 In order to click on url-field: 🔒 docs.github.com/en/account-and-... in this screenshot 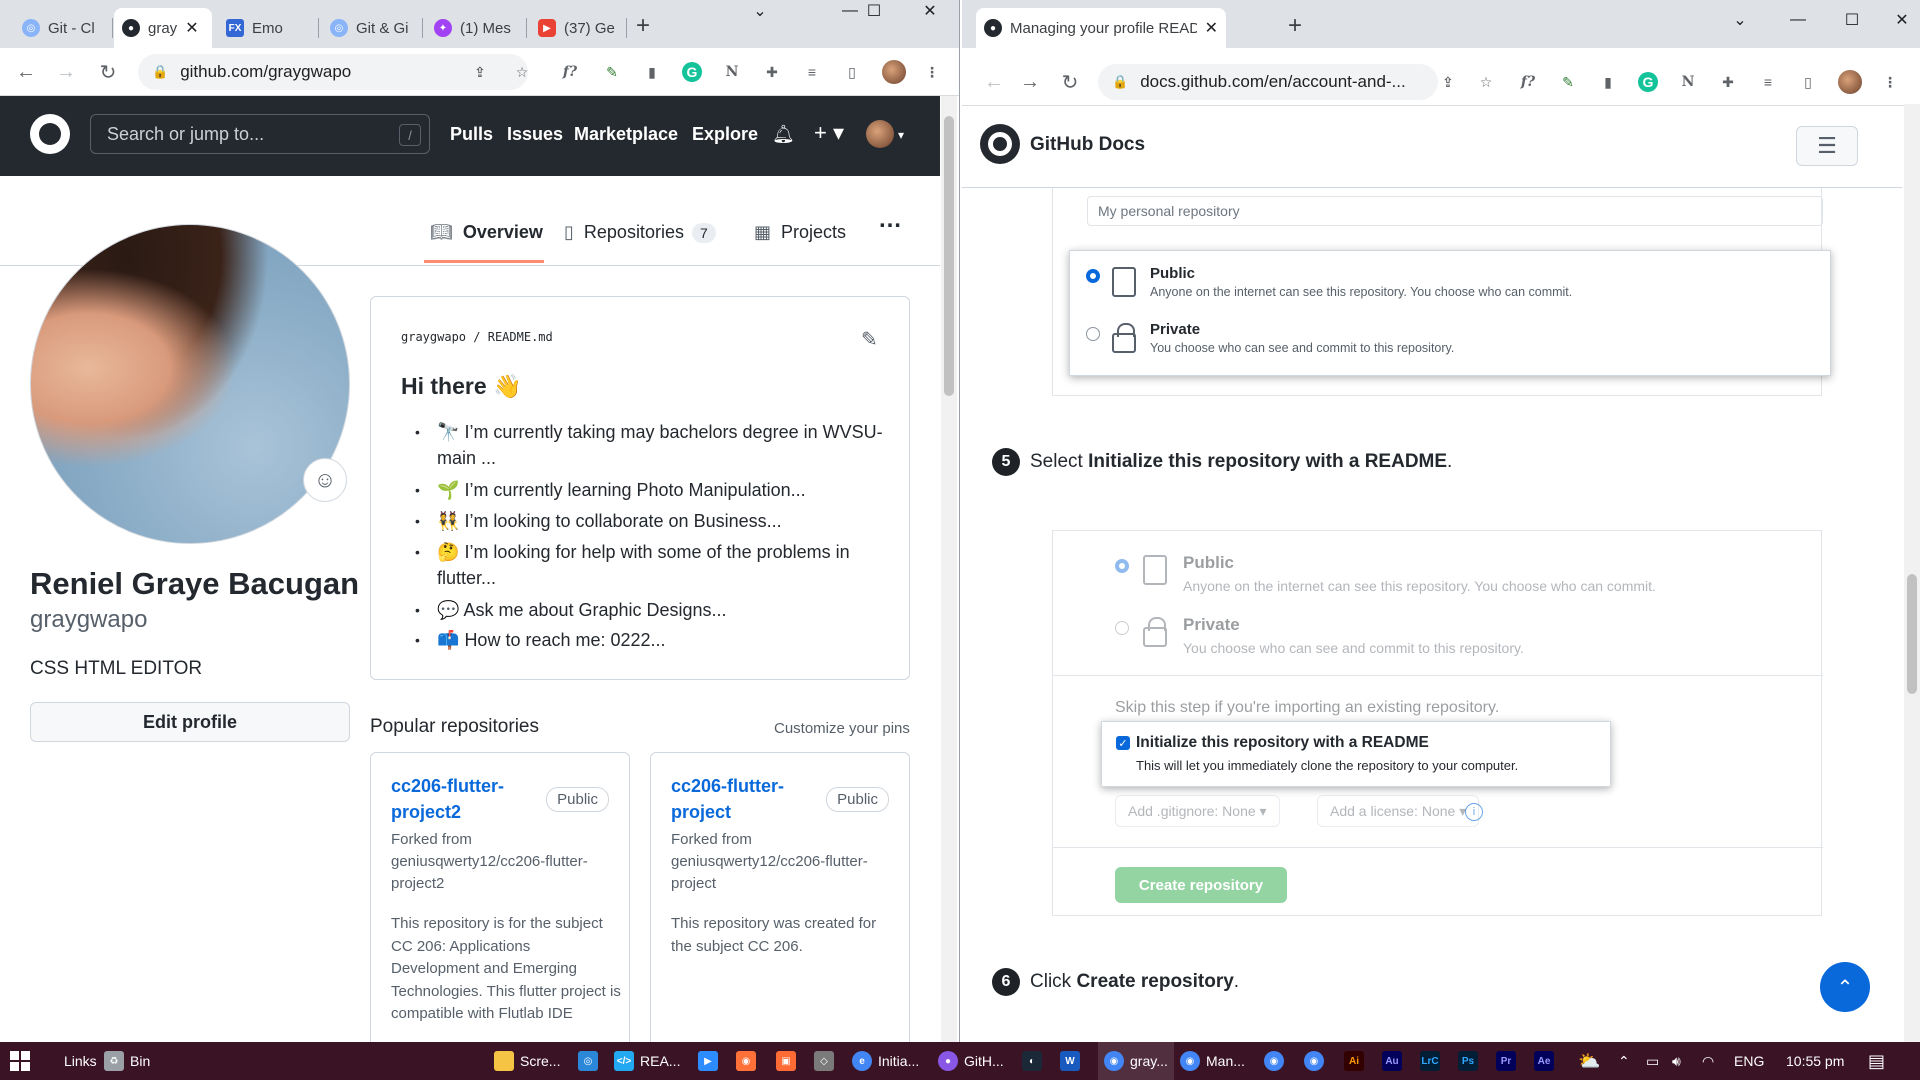, I will do `click(1268, 82)`.